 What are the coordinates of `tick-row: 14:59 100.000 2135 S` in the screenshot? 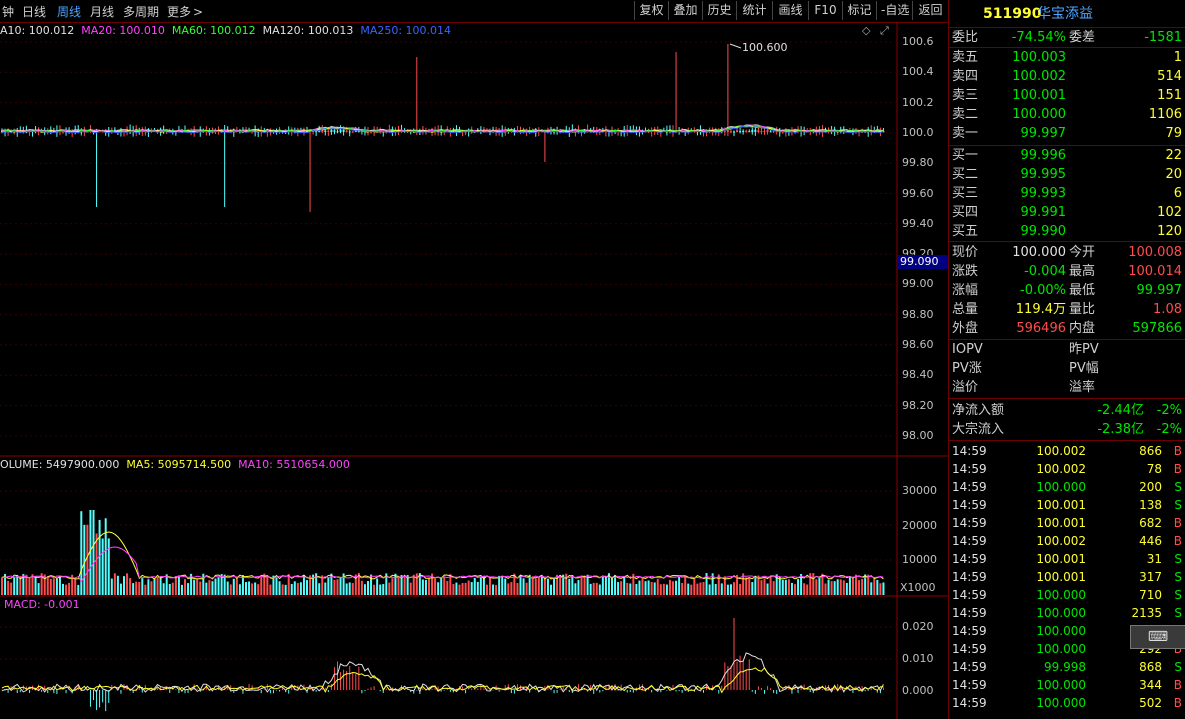 It's located at (1067, 613).